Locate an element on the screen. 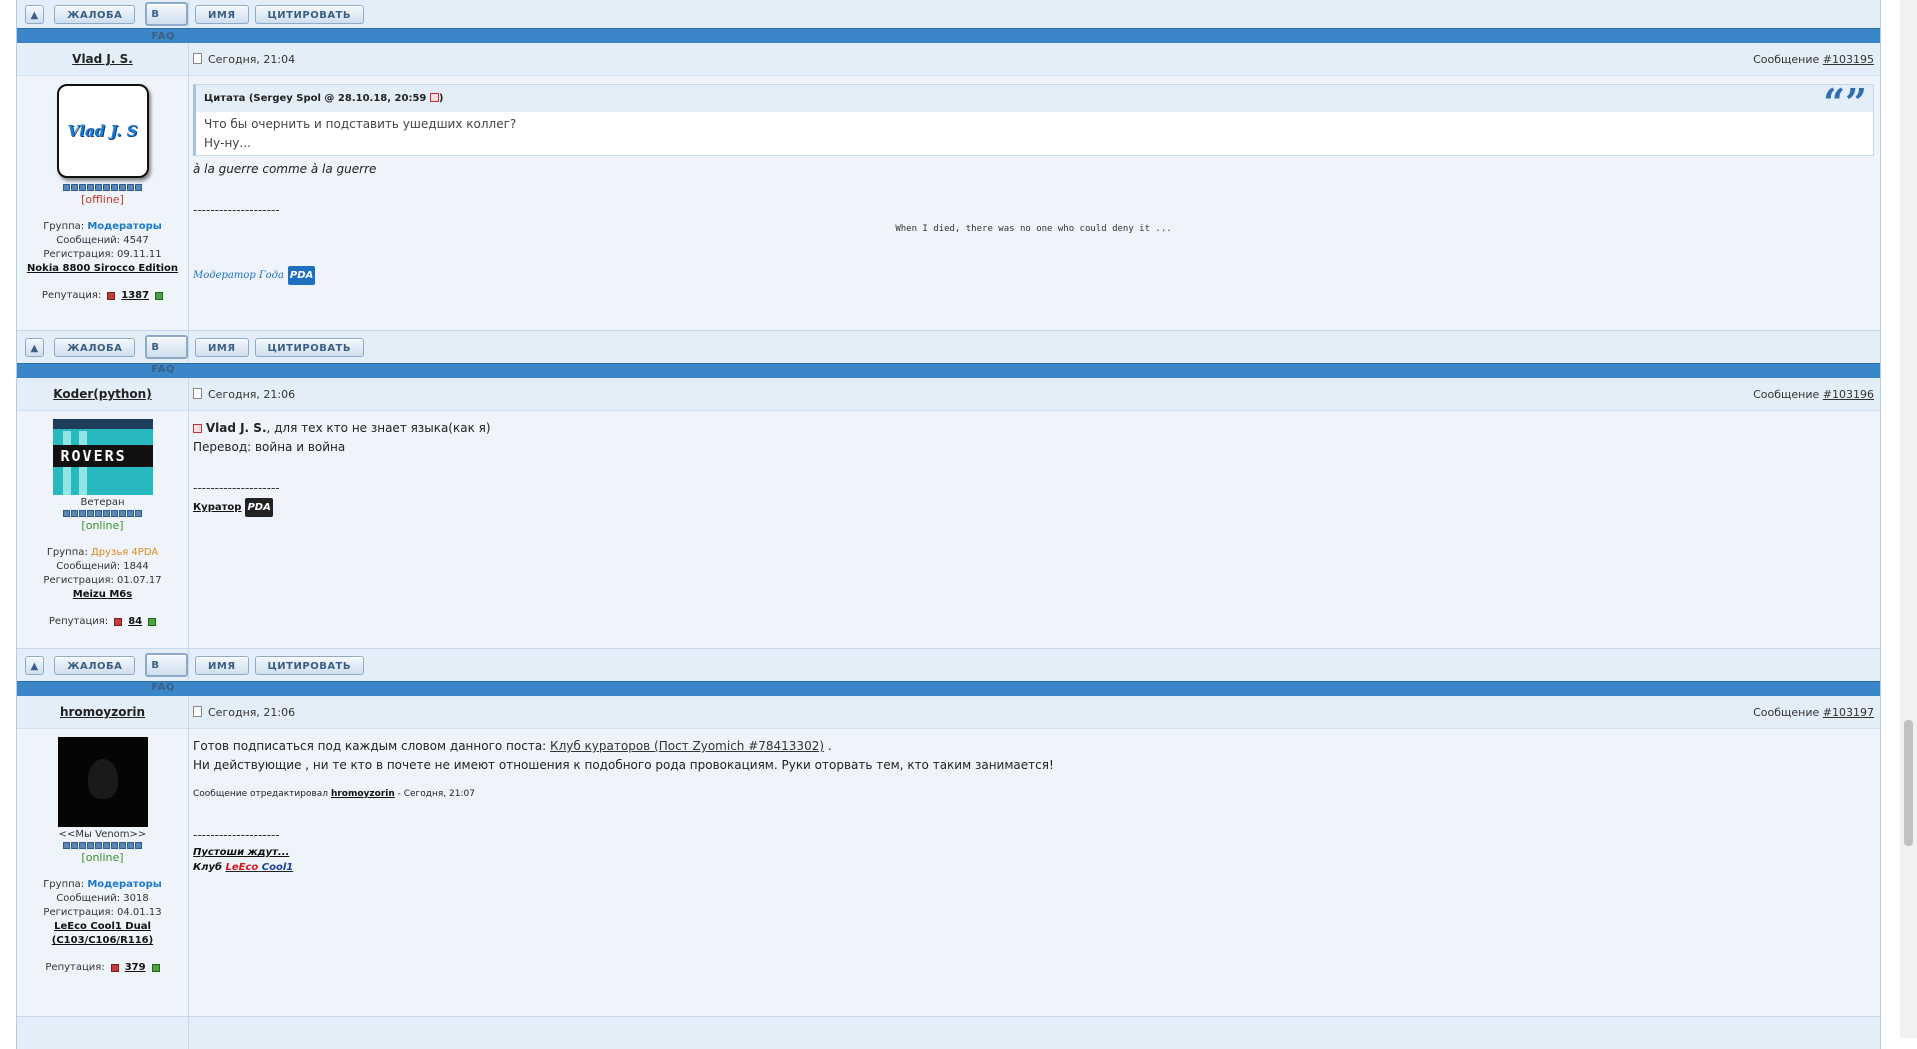  mention-name: Vlad J. S. is located at coordinates (236, 428).